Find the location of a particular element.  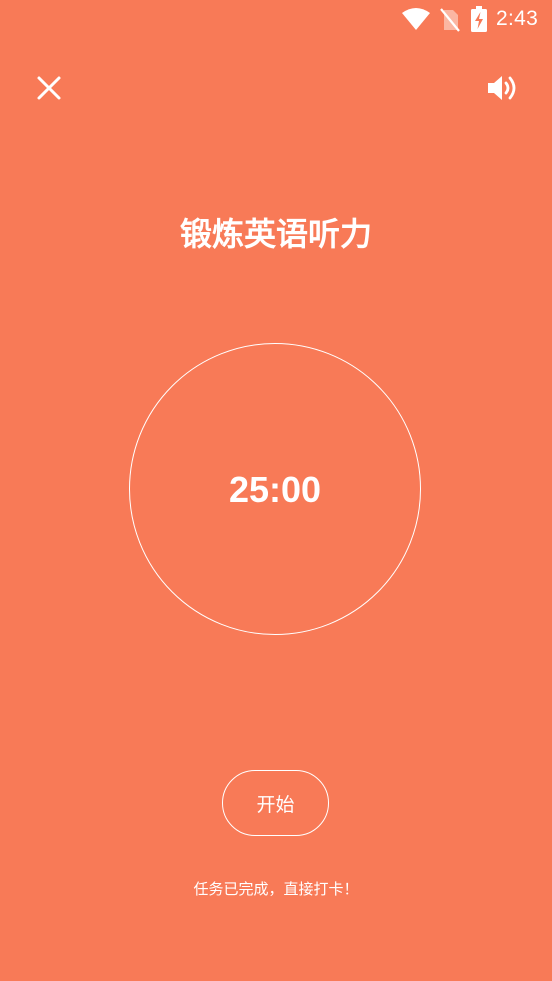

close-icon is located at coordinates (49, 88).